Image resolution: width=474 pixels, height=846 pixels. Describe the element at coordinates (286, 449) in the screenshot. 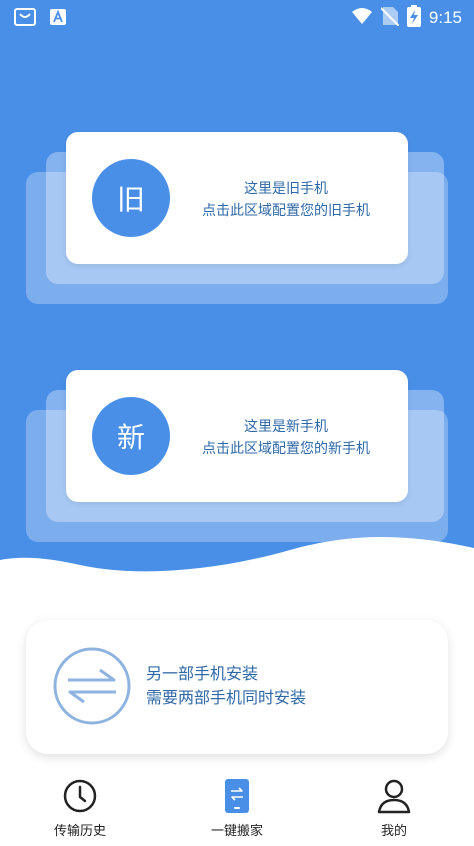

I see `new-phone-hint: 点击此区域配置您的新手机` at that location.